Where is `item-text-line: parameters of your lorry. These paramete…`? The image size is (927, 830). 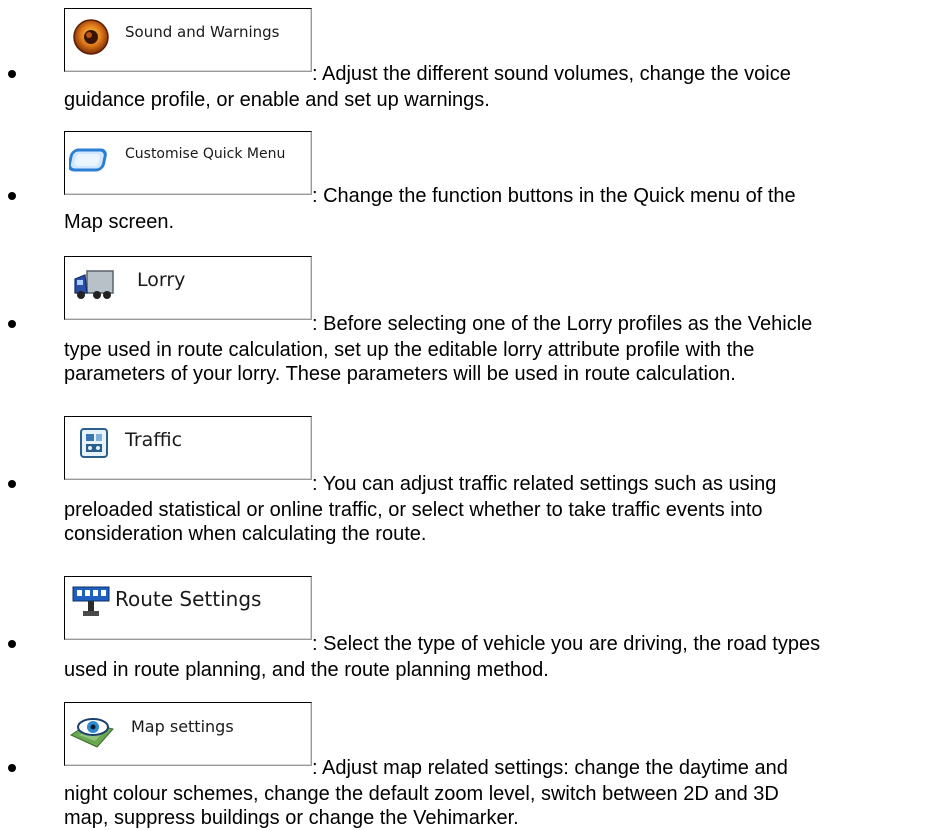
item-text-line: parameters of your lorry. These paramete… is located at coordinates (400, 374).